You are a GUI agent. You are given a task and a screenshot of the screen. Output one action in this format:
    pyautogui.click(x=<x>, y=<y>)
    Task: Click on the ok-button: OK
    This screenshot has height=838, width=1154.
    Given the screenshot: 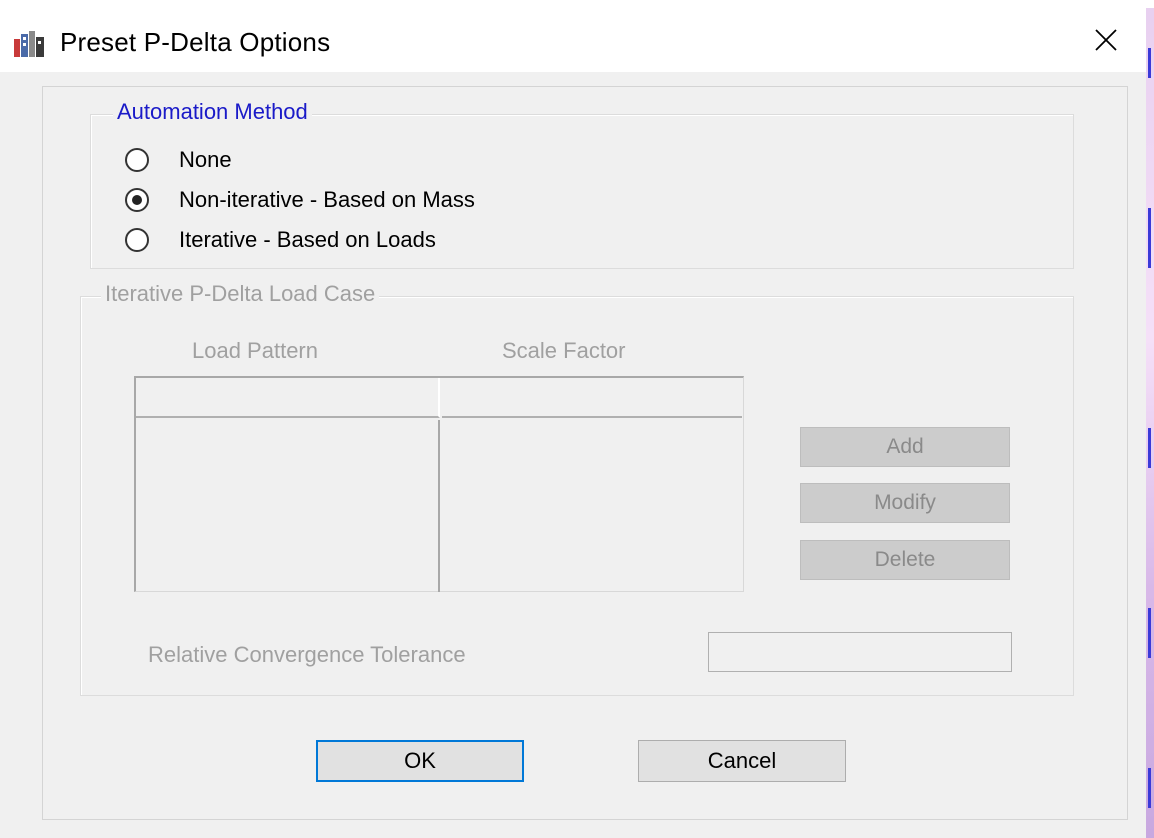 What is the action you would take?
    pyautogui.click(x=420, y=761)
    